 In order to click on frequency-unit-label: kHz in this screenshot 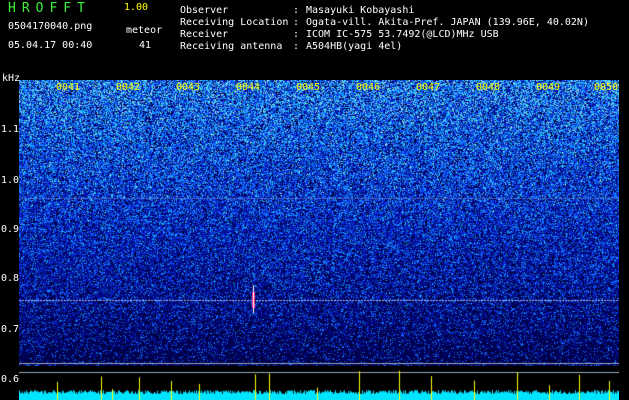, I will do `click(11, 78)`.